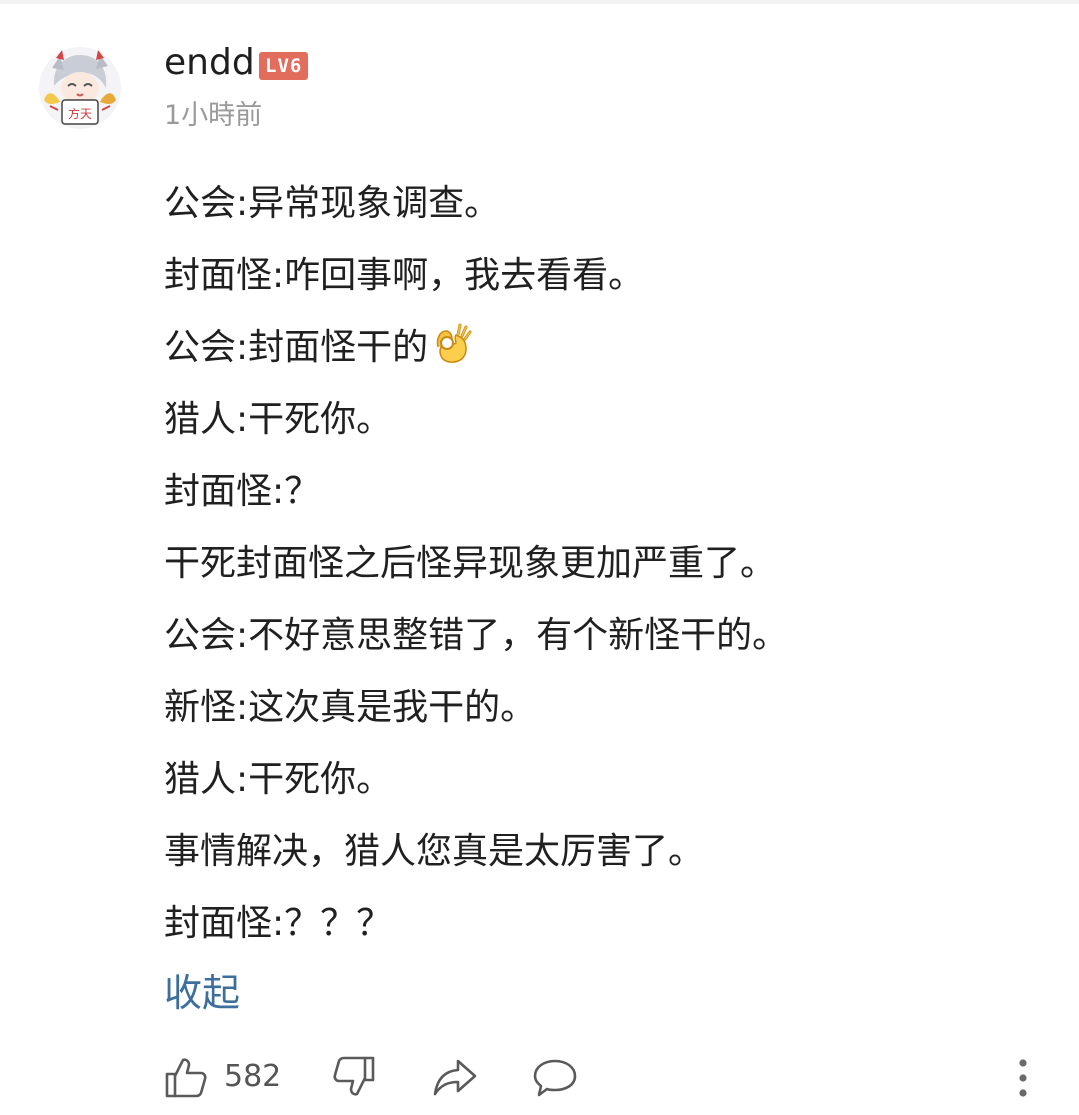  Describe the element at coordinates (350, 707) in the screenshot. I see `comment-line: 新怪:这次真是我干的。` at that location.